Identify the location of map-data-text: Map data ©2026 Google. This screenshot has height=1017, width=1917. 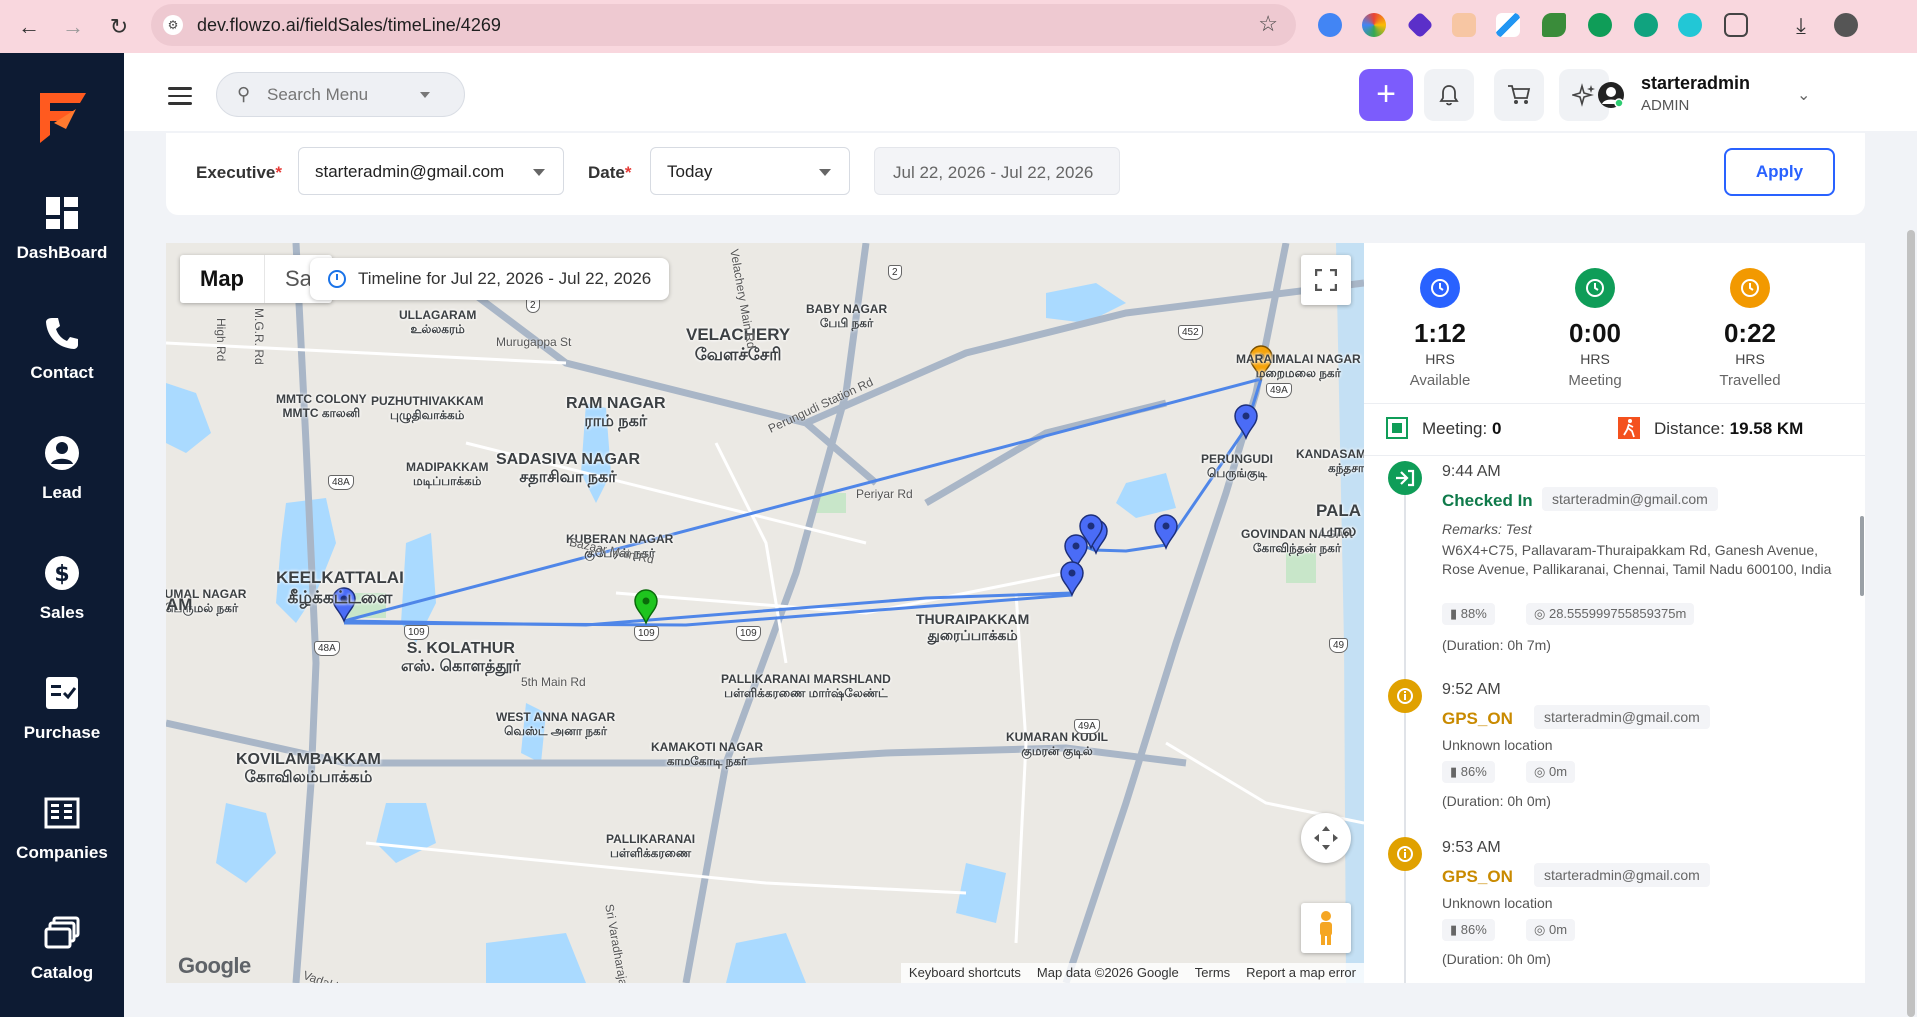
(1107, 972).